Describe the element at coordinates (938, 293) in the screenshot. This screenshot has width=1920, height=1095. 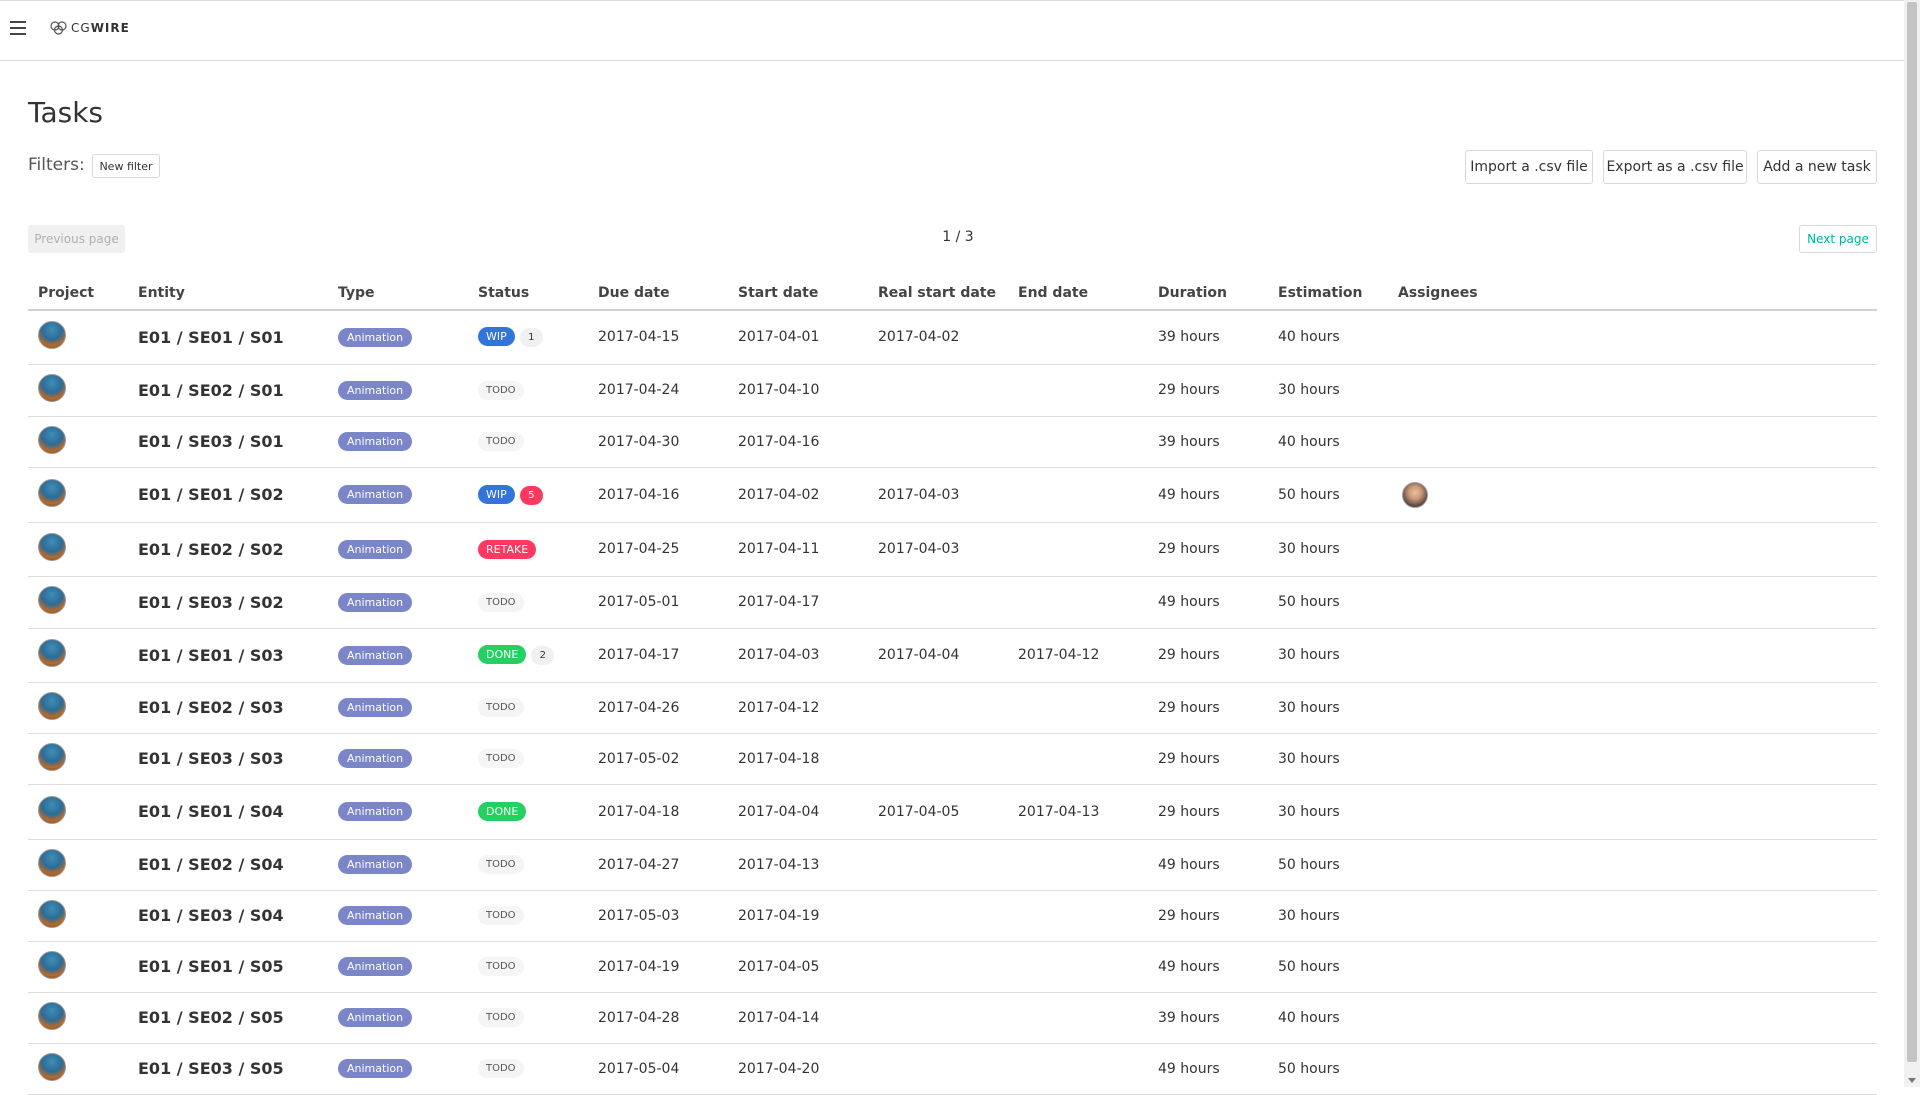
I see `column-header-real-start-date: Real start date` at that location.